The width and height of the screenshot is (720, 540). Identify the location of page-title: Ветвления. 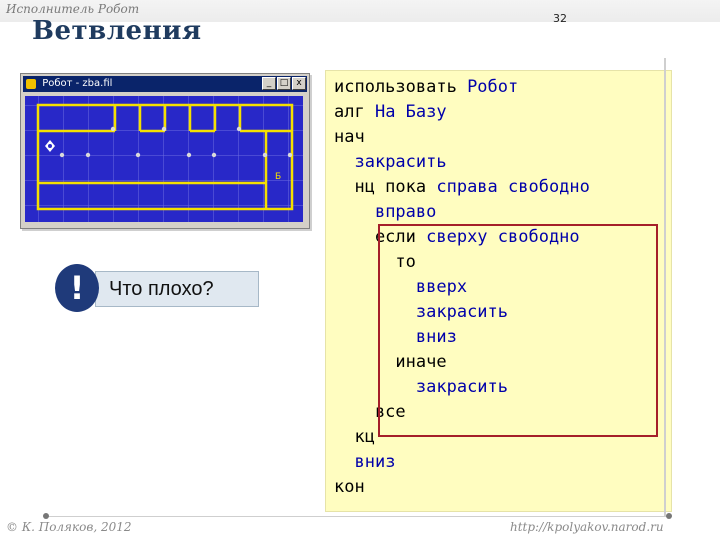
(117, 31).